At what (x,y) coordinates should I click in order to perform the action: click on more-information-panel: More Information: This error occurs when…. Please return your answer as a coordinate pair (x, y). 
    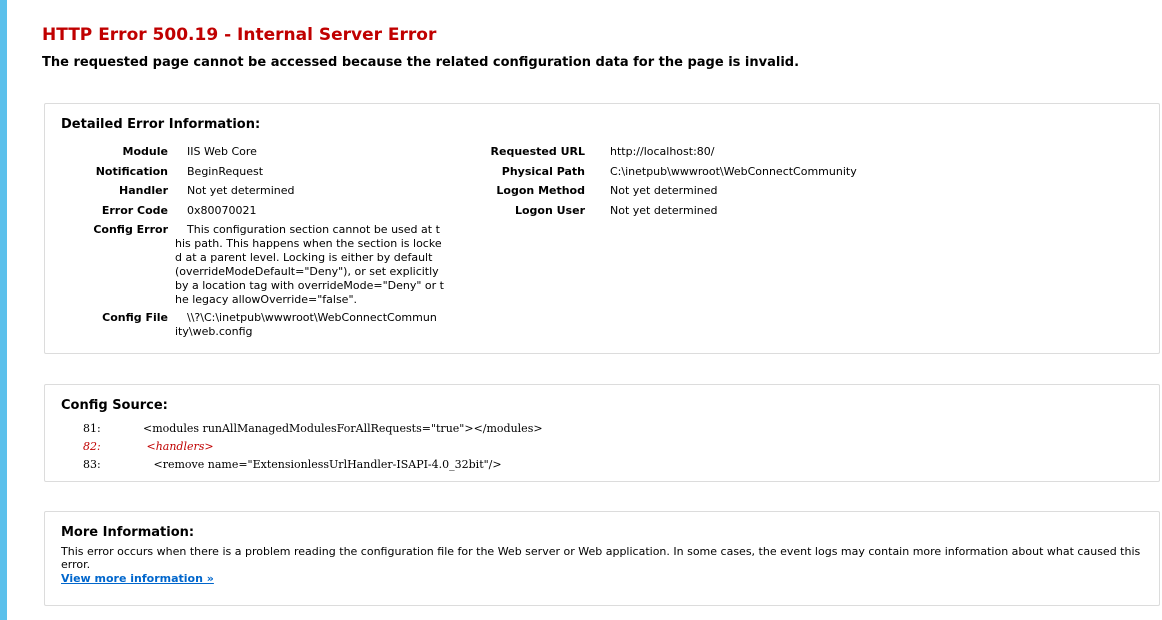
    Looking at the image, I should click on (602, 558).